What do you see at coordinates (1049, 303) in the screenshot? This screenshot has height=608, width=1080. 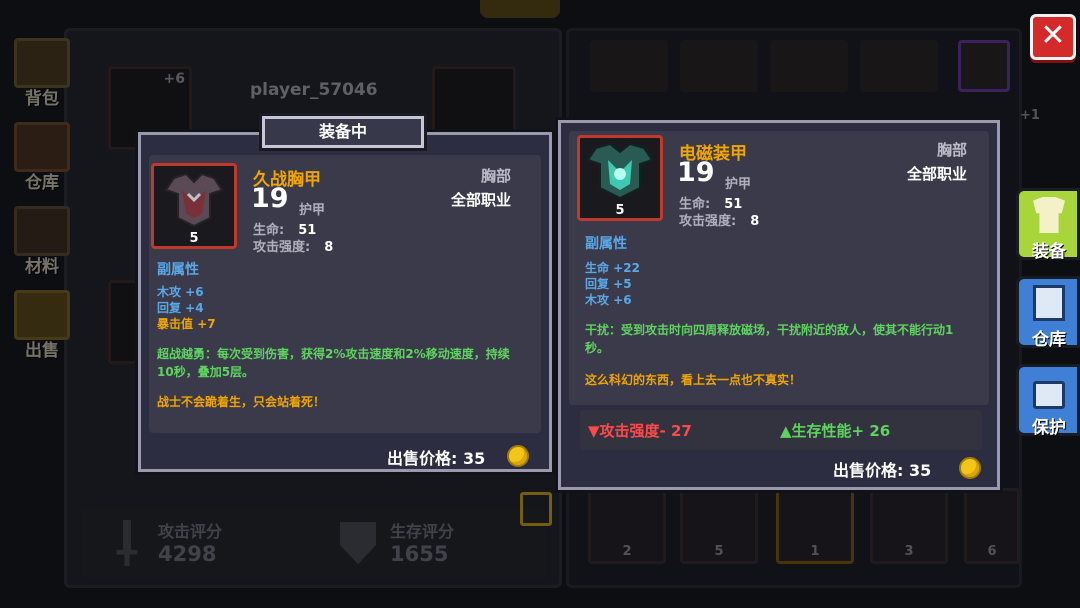 I see `storage-box-icon` at bounding box center [1049, 303].